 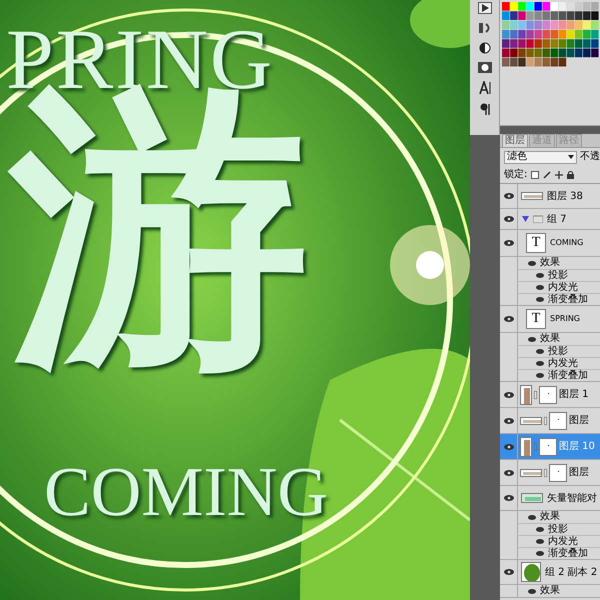 I want to click on layer-row: 矢量智能对, so click(x=550, y=498).